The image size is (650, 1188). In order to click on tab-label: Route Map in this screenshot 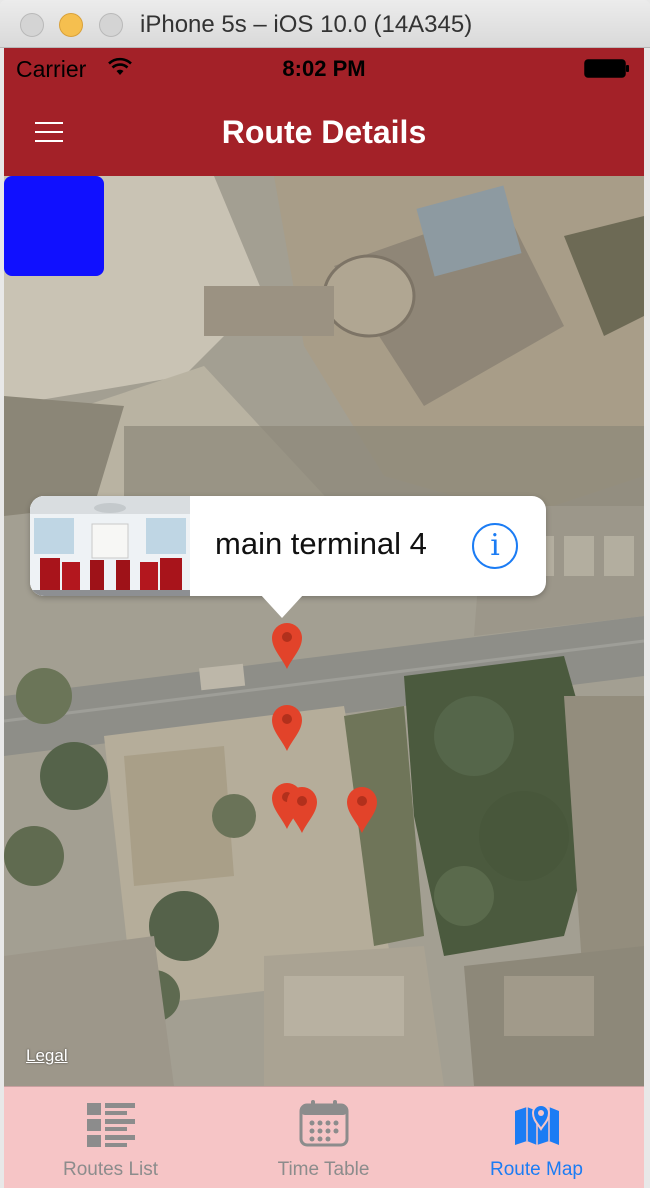, I will do `click(536, 1169)`.